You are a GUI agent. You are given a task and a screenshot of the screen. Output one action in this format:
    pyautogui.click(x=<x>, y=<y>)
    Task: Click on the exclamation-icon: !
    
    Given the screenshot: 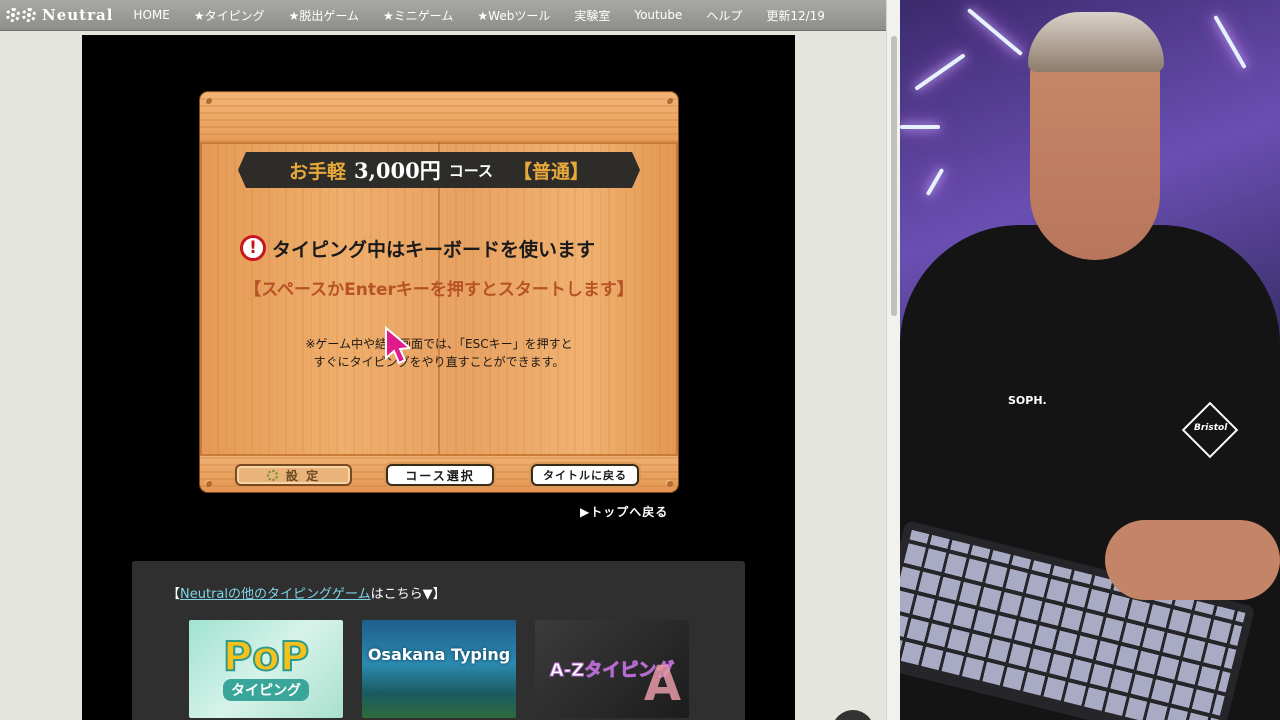 What is the action you would take?
    pyautogui.click(x=253, y=248)
    